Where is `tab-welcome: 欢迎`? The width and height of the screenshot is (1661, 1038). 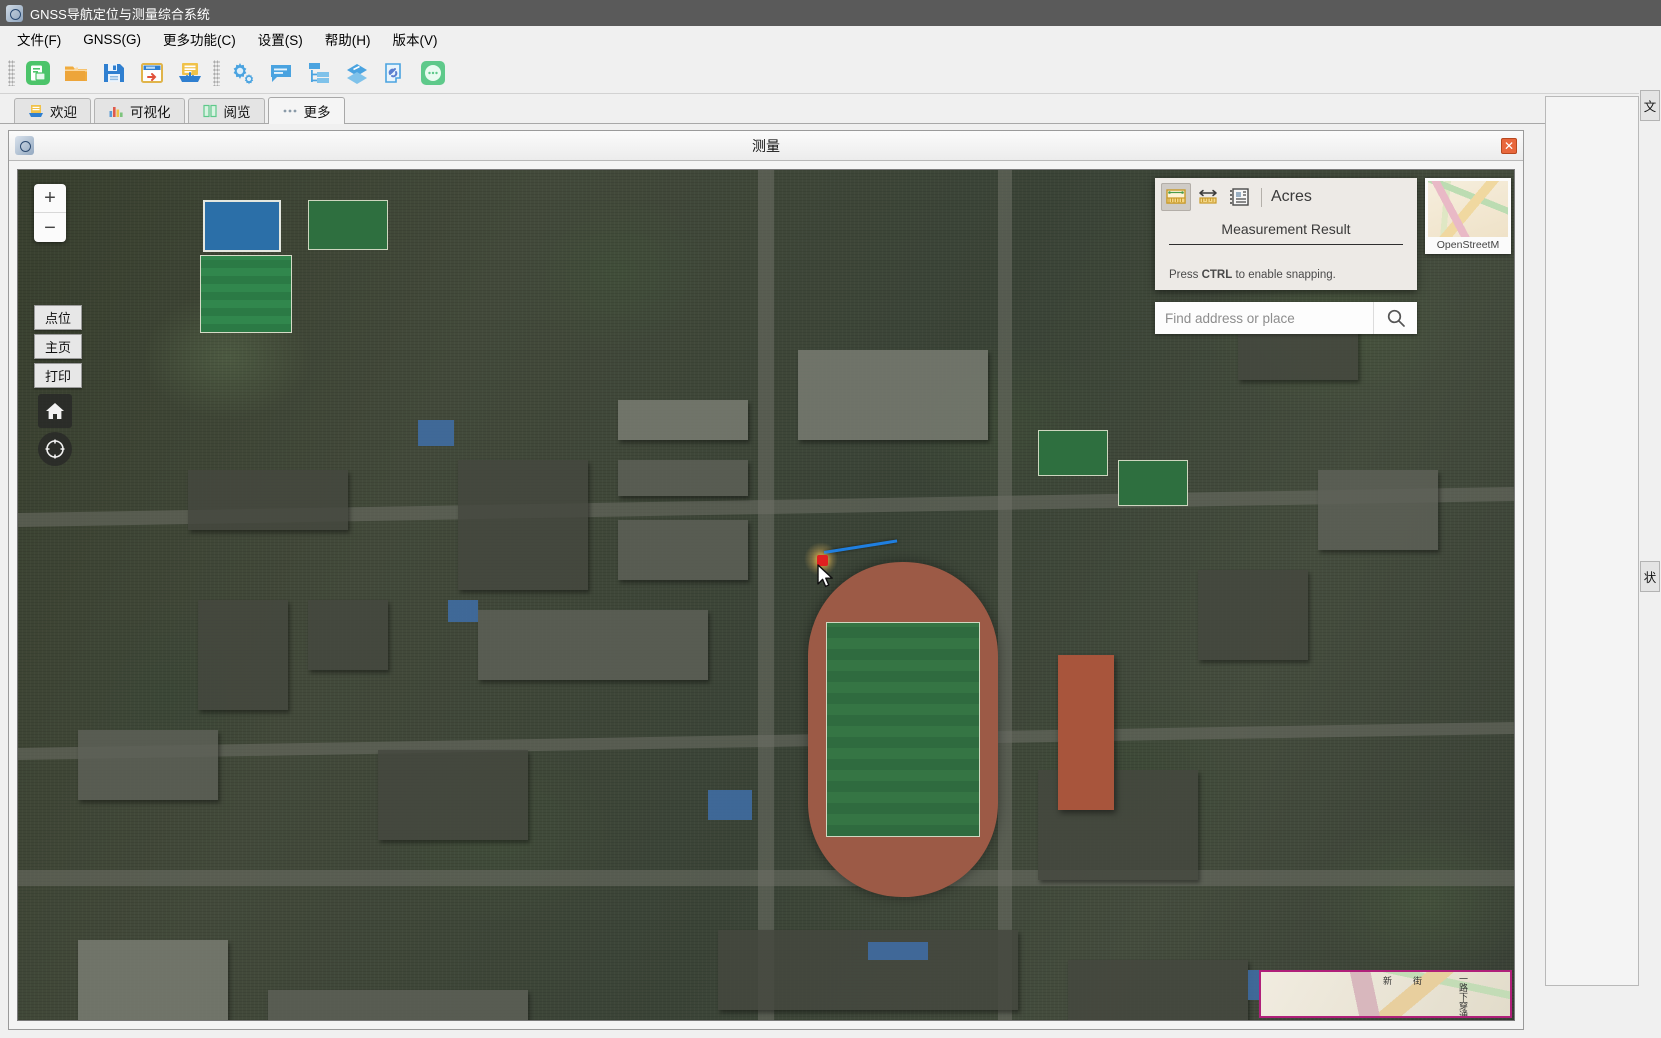 tab-welcome: 欢迎 is located at coordinates (52, 110).